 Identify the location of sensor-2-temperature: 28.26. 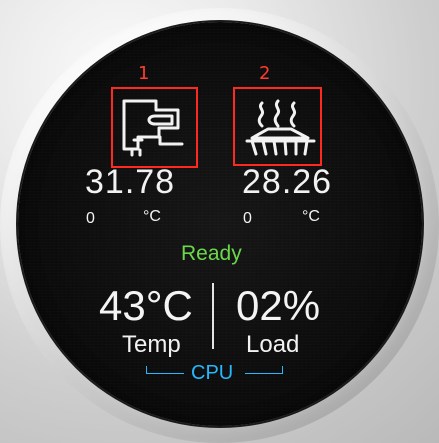
(287, 182).